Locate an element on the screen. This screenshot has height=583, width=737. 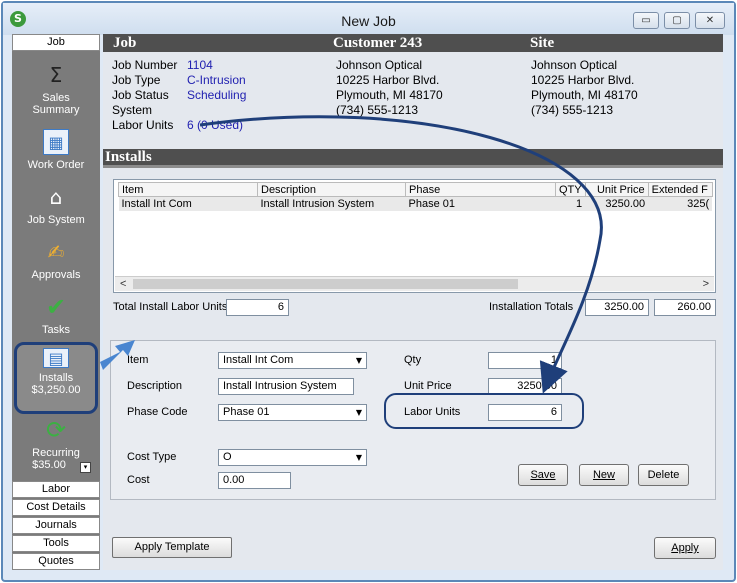
new-button-label: New is located at coordinates (603, 475).